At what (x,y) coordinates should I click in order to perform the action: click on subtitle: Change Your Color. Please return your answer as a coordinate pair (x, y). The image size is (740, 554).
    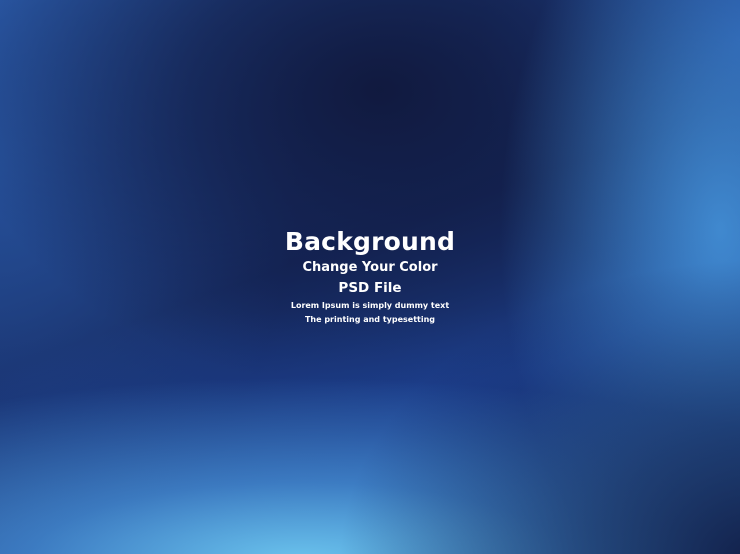
    Looking at the image, I should click on (370, 267).